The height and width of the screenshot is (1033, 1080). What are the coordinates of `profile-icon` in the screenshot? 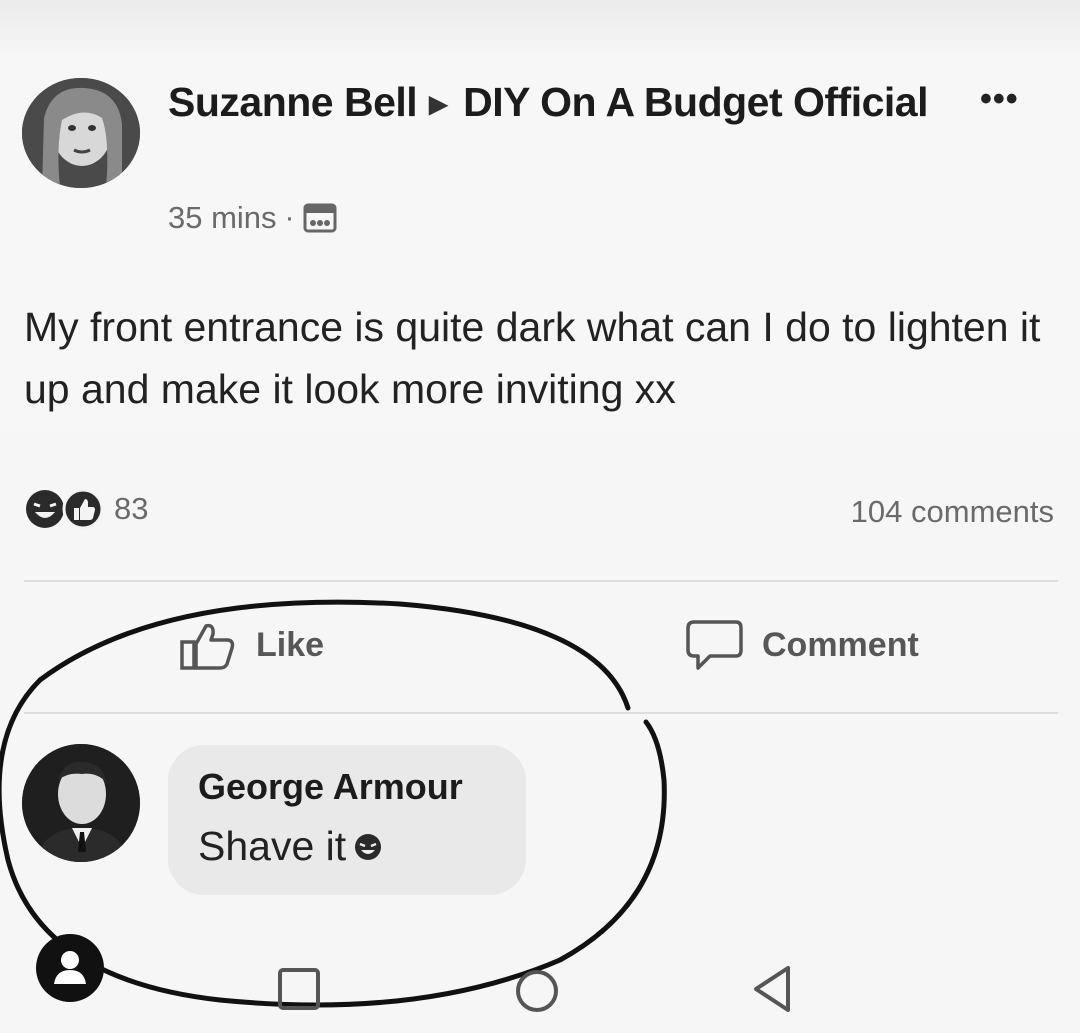 It's located at (70, 968).